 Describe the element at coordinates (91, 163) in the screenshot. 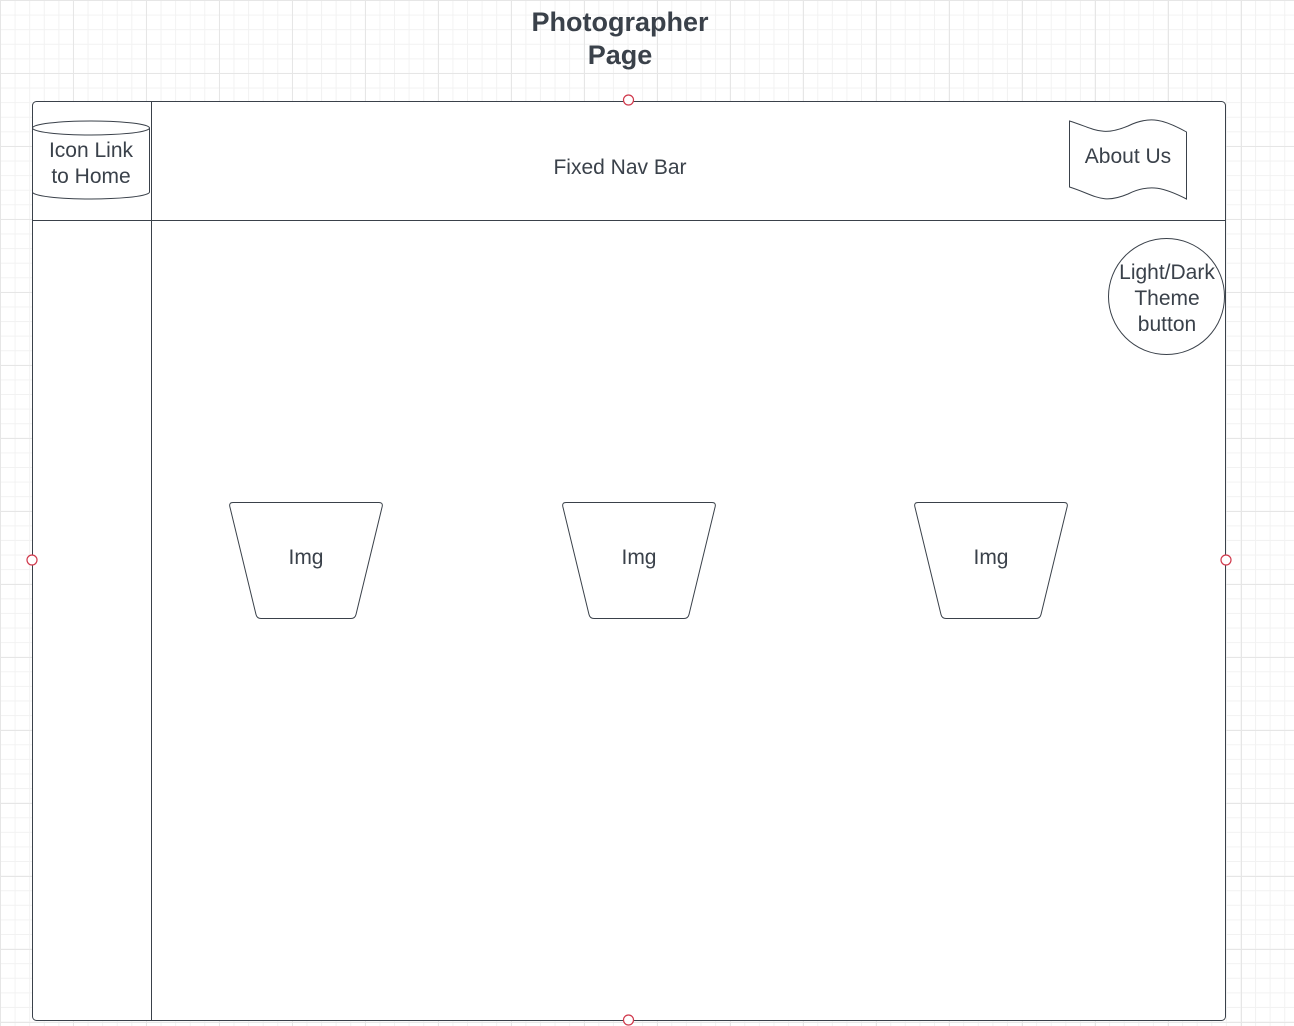

I see `home-link-label: Icon Link to Home` at that location.